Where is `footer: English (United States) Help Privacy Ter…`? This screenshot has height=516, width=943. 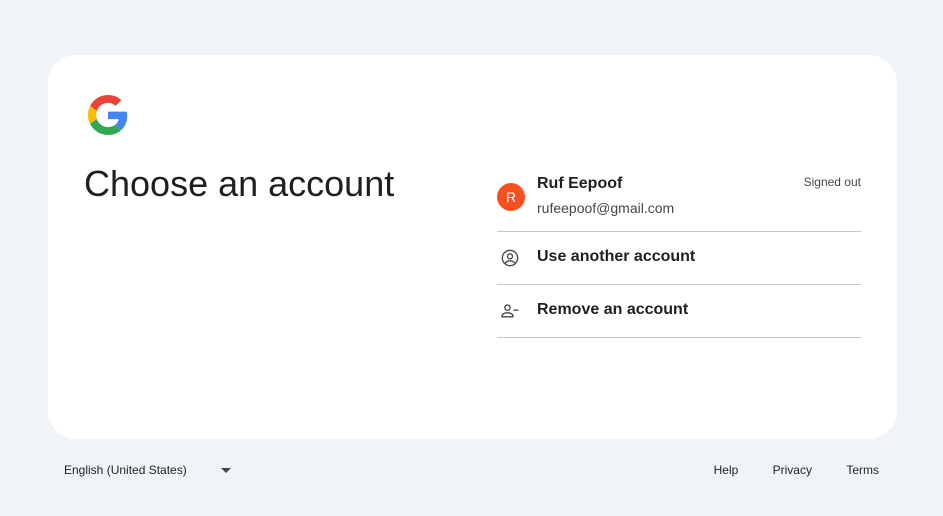
footer: English (United States) Help Privacy Ter… is located at coordinates (471, 471).